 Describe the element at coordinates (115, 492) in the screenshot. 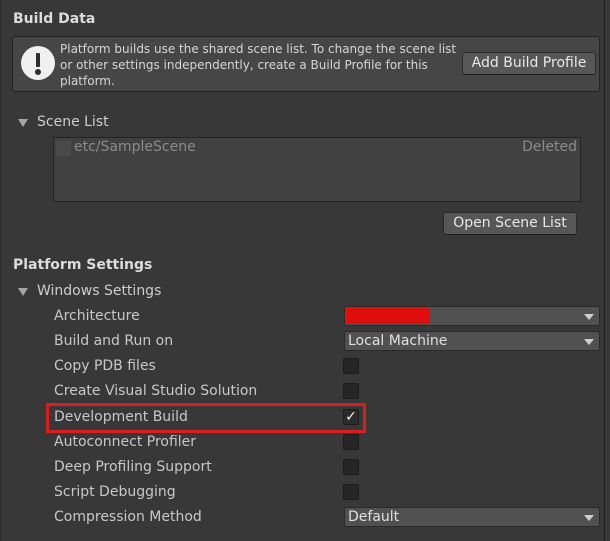

I see `script-debugging-label: Script Debugging` at that location.